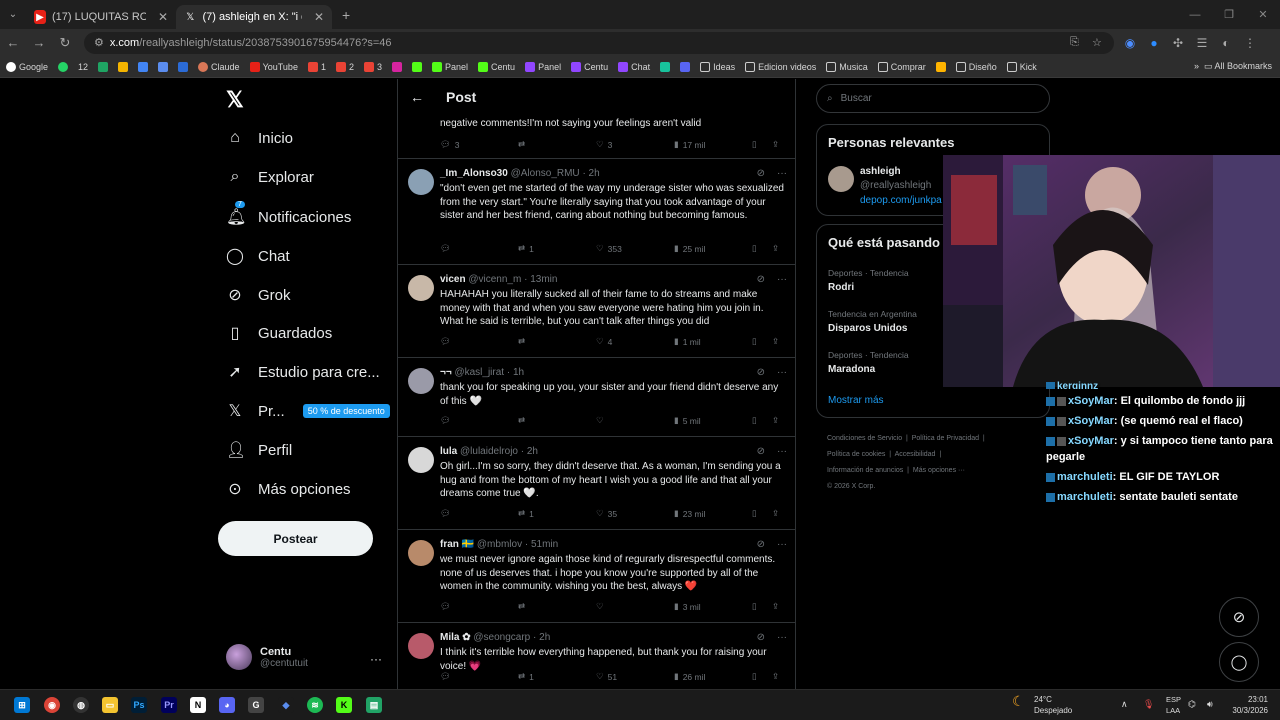 Image resolution: width=1280 pixels, height=720 pixels. I want to click on tweet-author: _Im_Alonso30, so click(474, 173).